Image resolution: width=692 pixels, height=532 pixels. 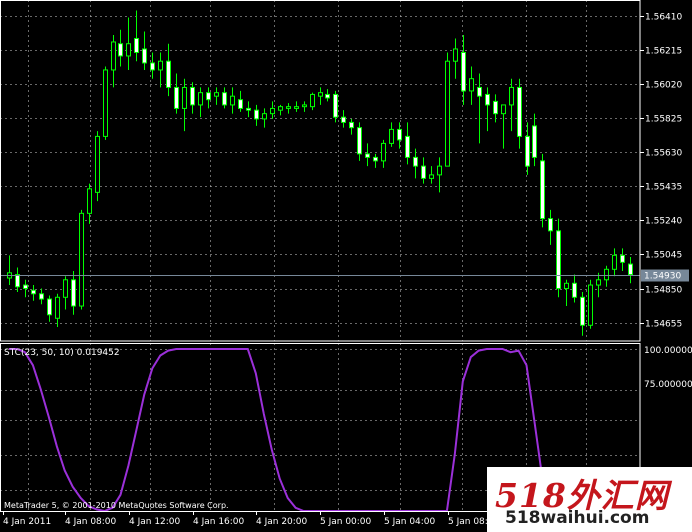 I want to click on time-axis-label: 4 Jan 20:00, so click(x=282, y=522).